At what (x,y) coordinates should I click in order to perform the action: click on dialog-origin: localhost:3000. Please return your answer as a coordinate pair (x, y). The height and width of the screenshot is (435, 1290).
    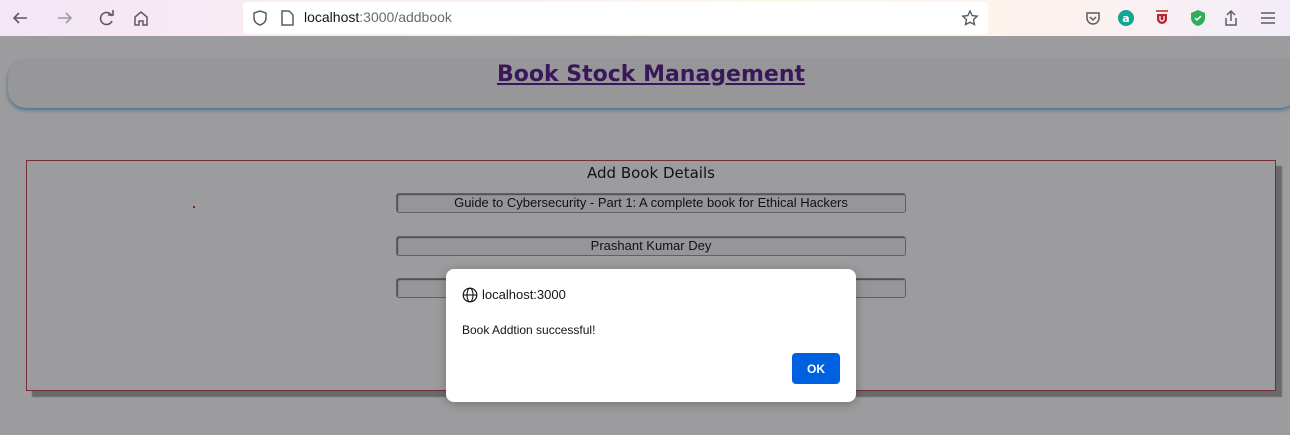
    Looking at the image, I should click on (524, 294).